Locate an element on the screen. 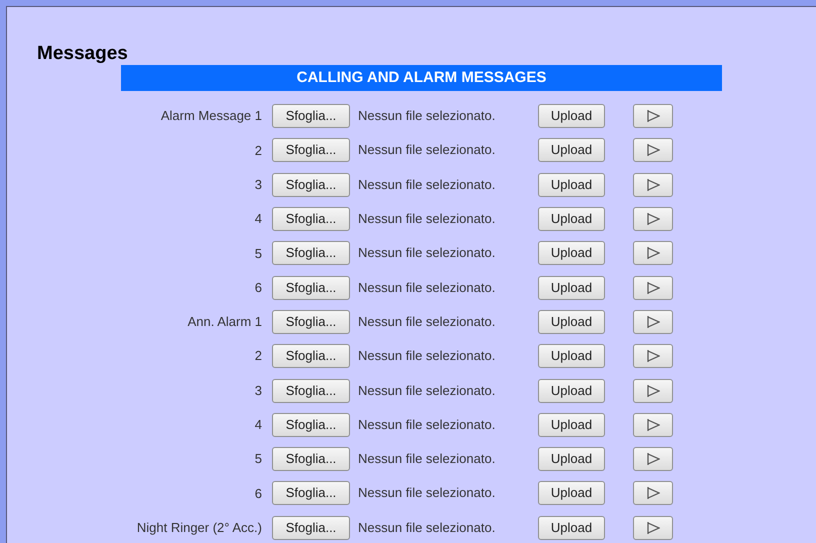  section-header: CALLING AND ALARM MESSAGES is located at coordinates (421, 78).